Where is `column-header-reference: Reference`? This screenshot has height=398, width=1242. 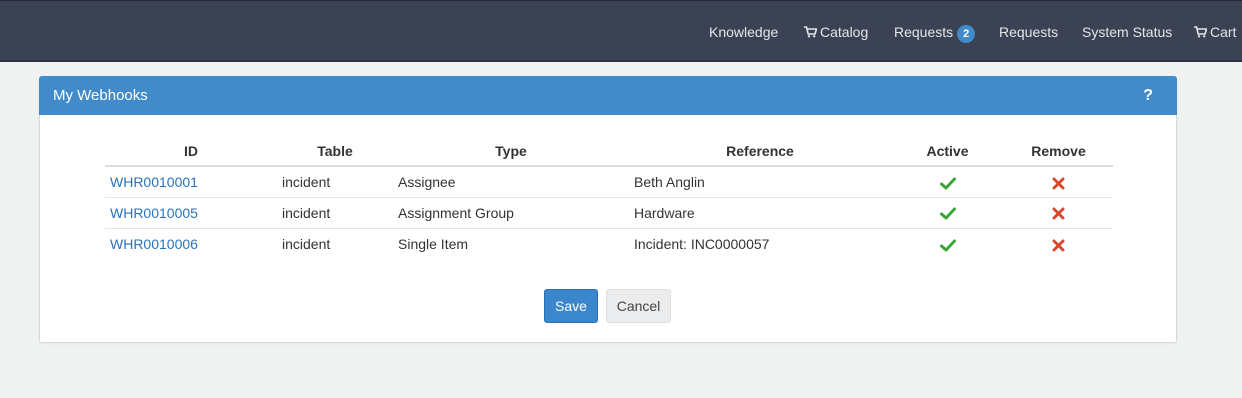 column-header-reference: Reference is located at coordinates (760, 152).